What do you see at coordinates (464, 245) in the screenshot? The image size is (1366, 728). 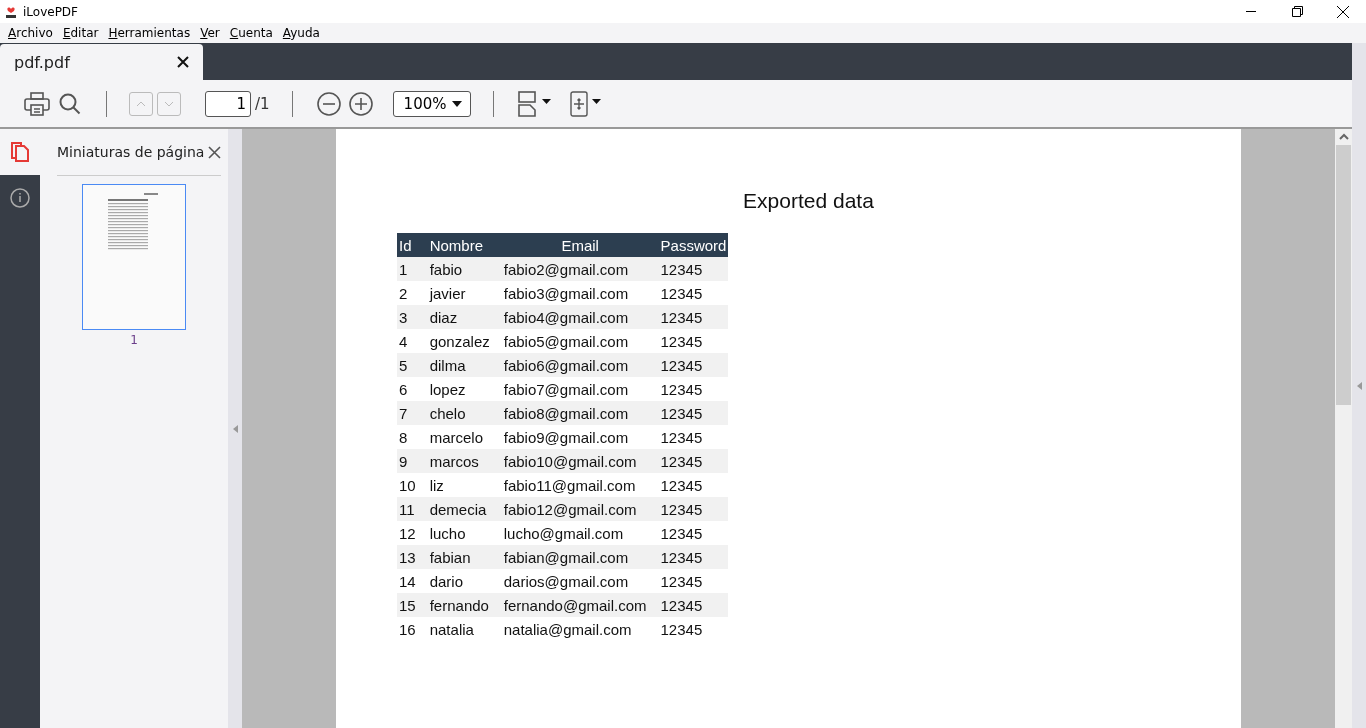 I see `column-header: Nombre` at bounding box center [464, 245].